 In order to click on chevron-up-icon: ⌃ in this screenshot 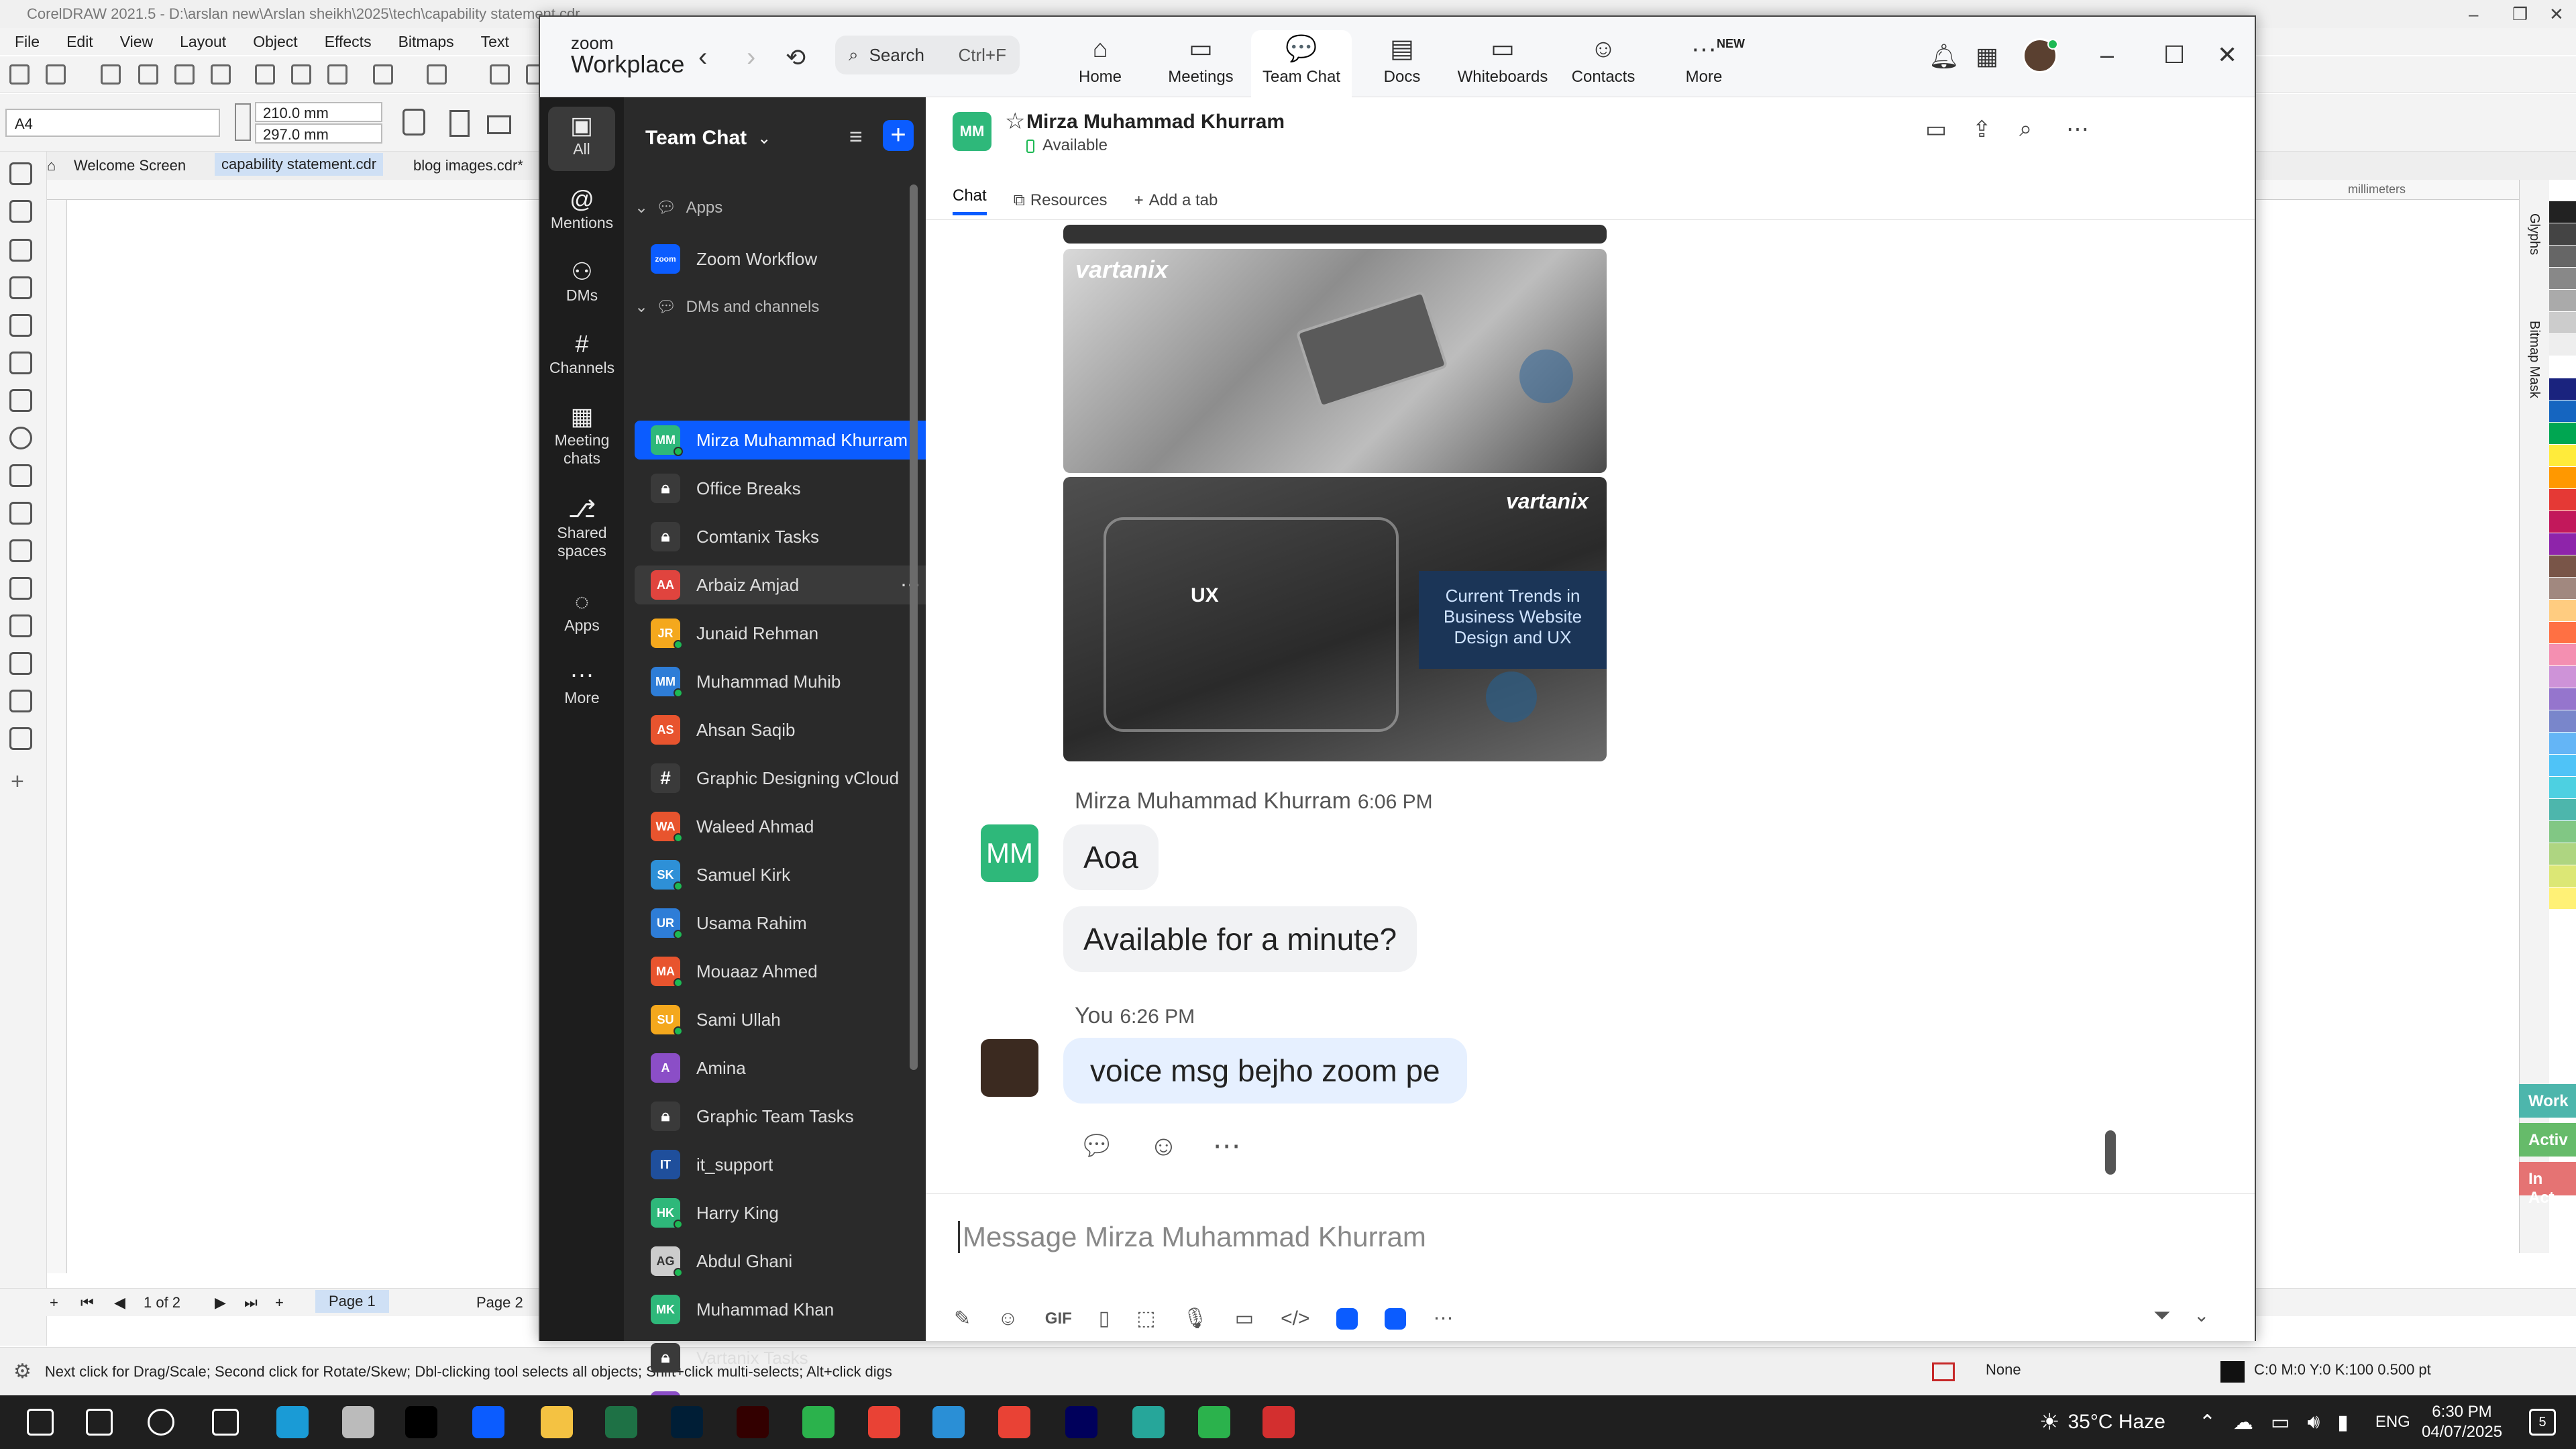, I will do `click(2207, 1422)`.